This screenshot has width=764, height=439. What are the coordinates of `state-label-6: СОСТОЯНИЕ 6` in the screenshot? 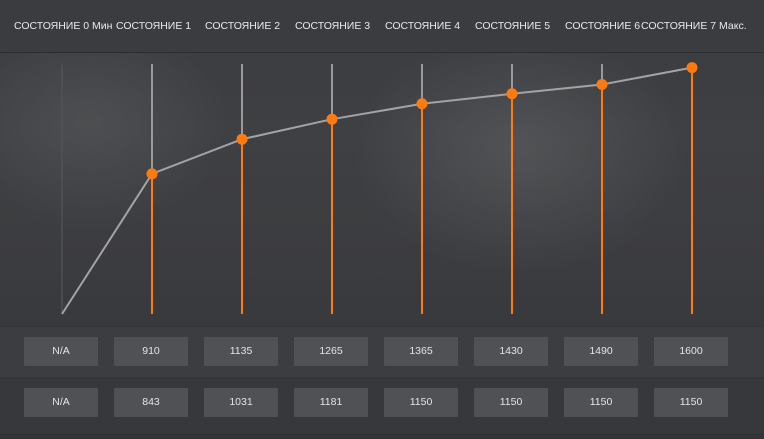 It's located at (602, 26).